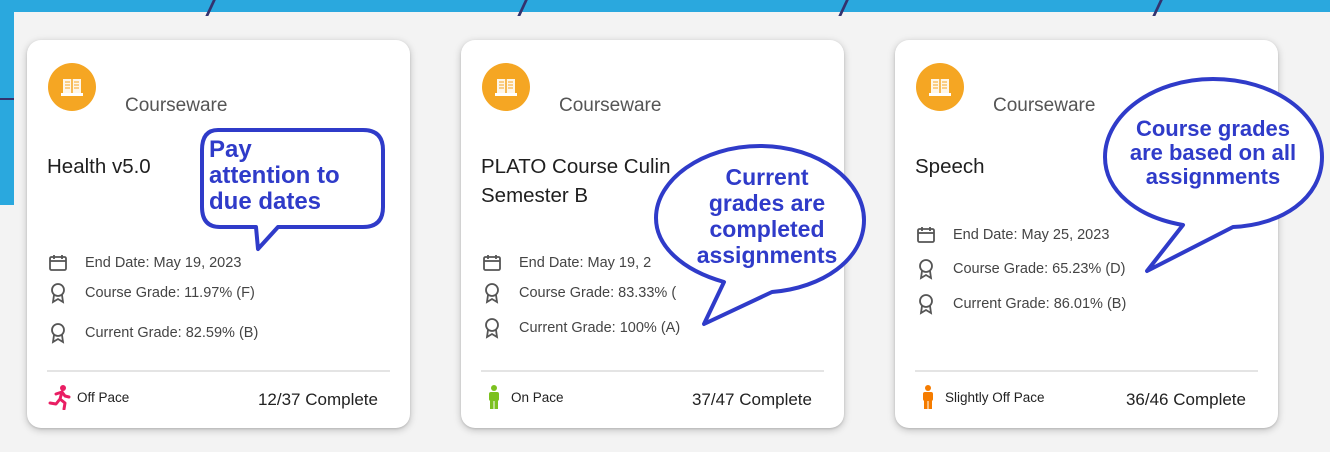  Describe the element at coordinates (537, 397) in the screenshot. I see `pace-label: On Pace` at that location.